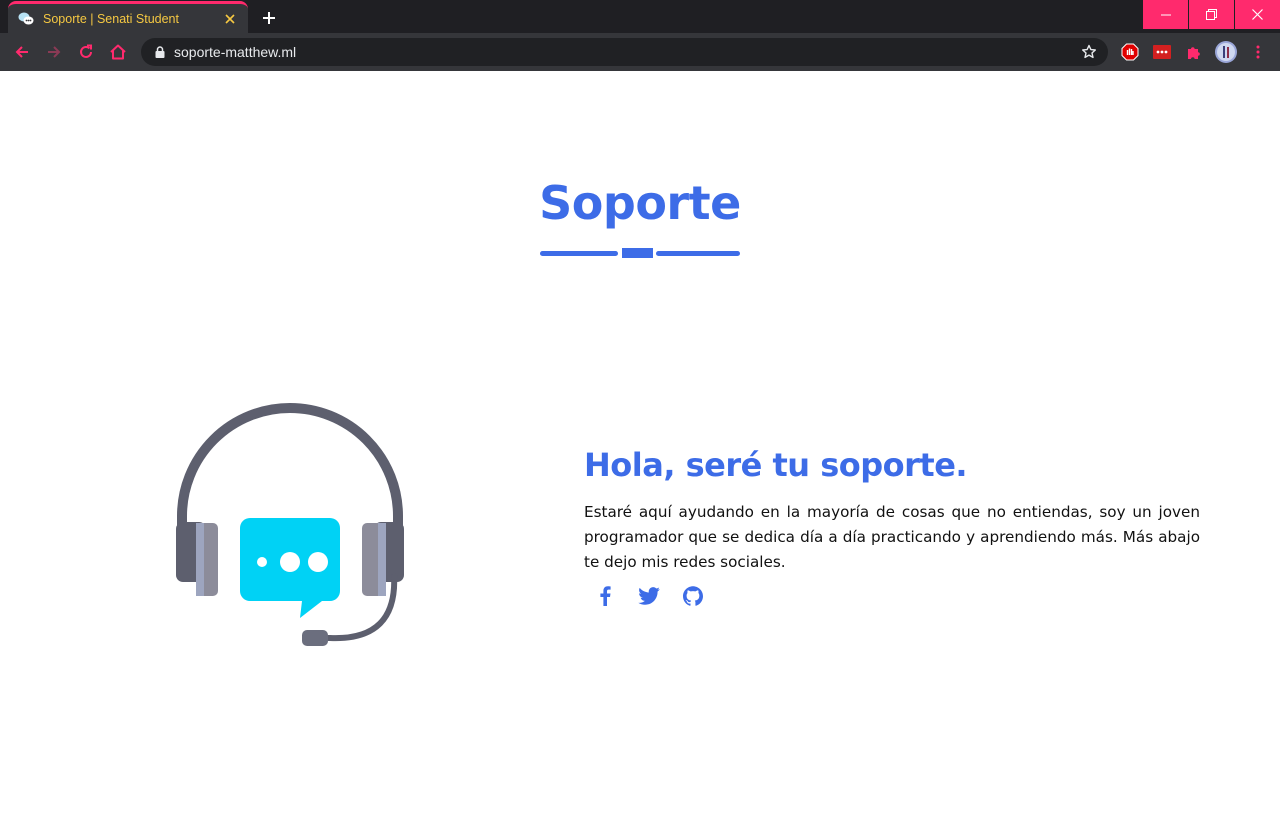 This screenshot has height=815, width=1280. I want to click on back-button, so click(22, 52).